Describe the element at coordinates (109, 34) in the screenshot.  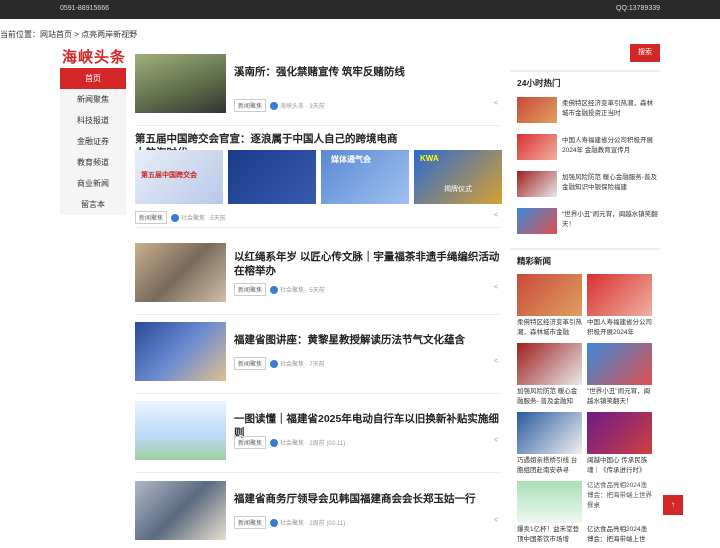
I see `breadcrumb-current: 点亮两岸新视野` at that location.